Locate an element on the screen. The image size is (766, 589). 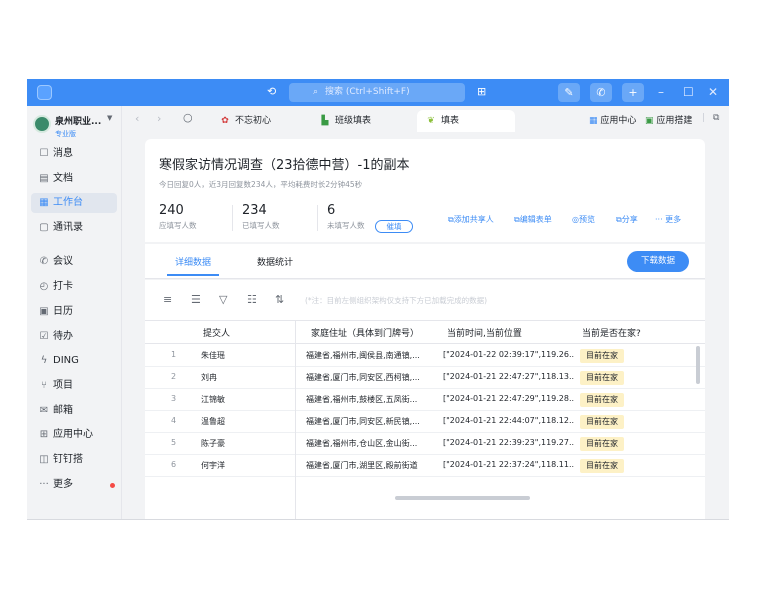
list-icon: ☰ is located at coordinates (196, 299).